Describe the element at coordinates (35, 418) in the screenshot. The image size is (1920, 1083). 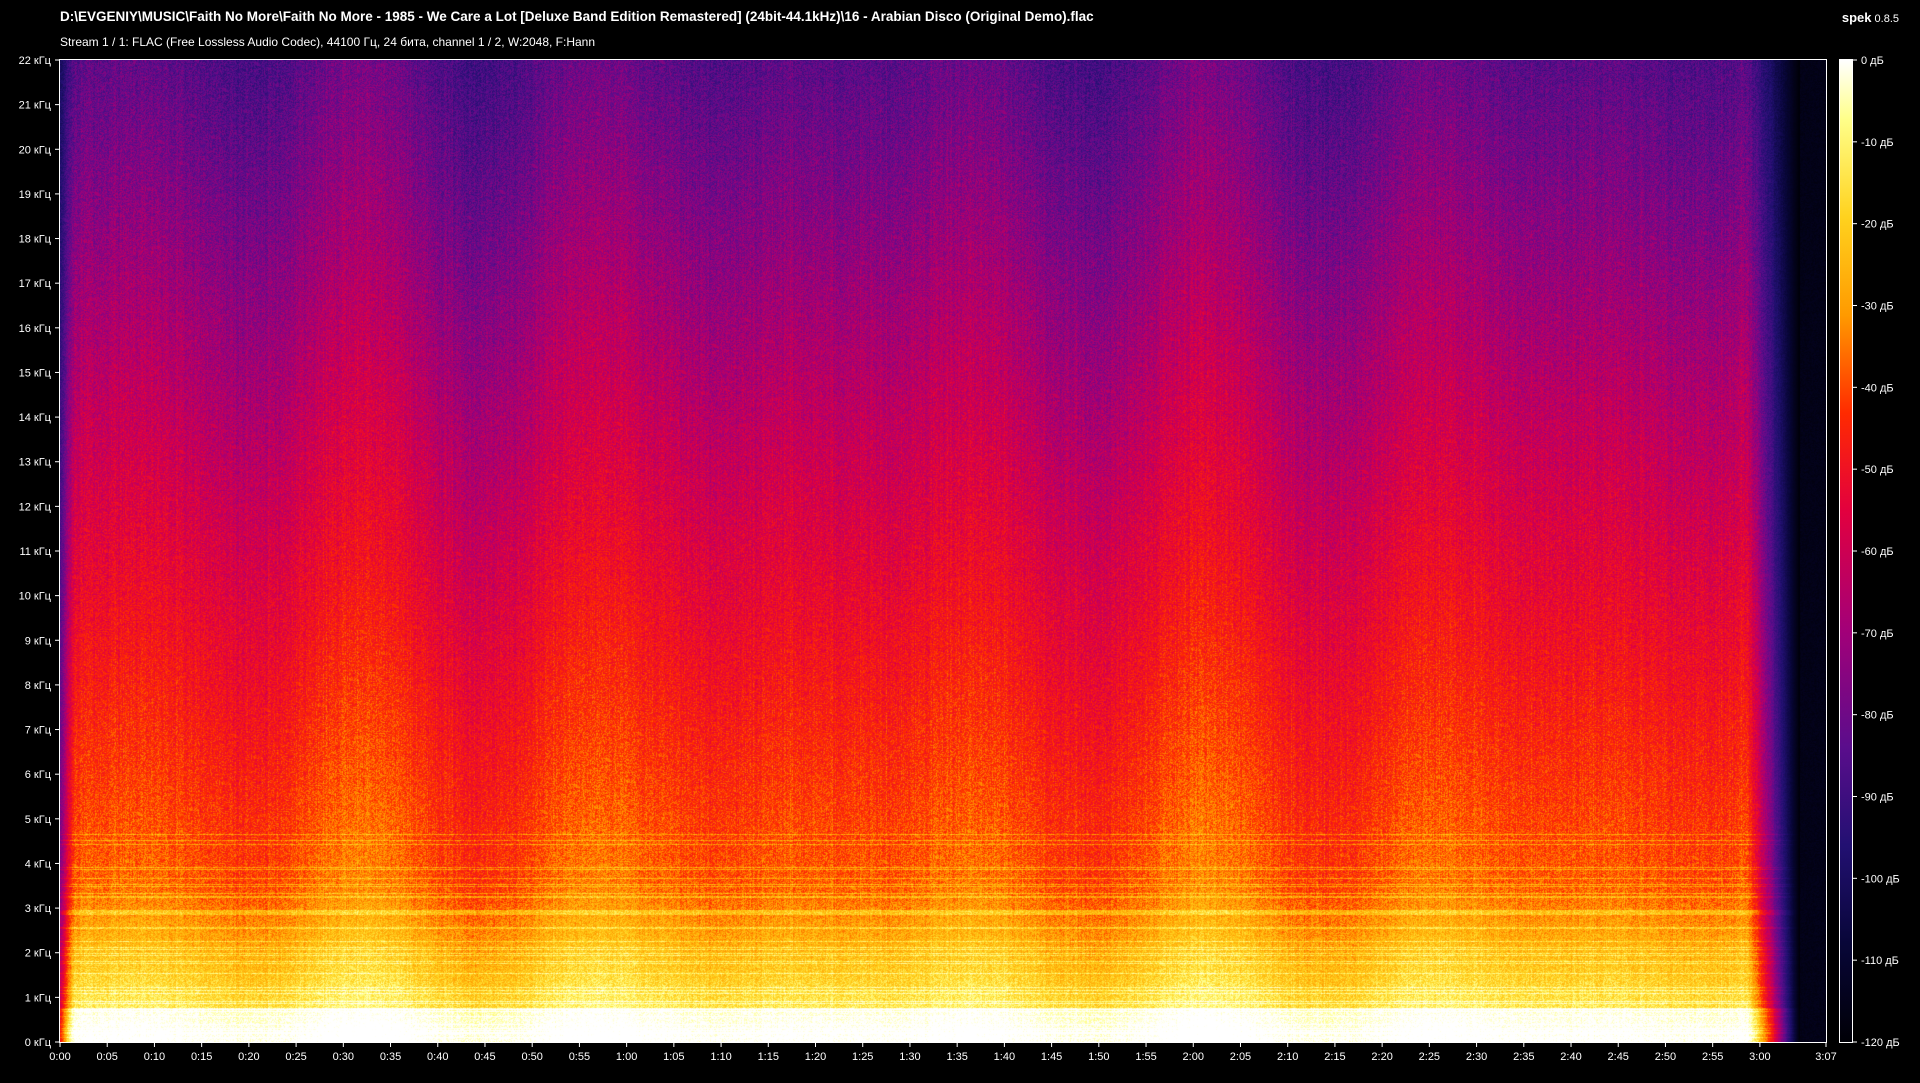
I see `y-tick-label: 14 кГц` at that location.